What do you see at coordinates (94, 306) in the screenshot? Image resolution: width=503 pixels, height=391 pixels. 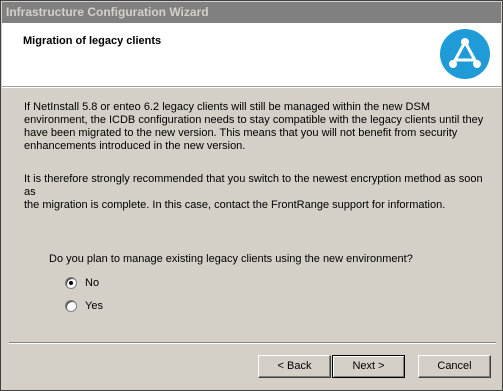 I see `radio-label-yes: Yes` at bounding box center [94, 306].